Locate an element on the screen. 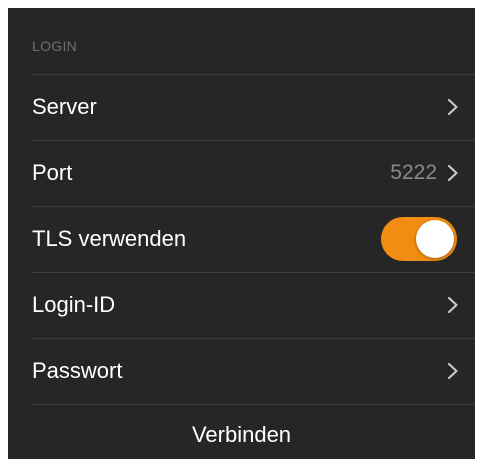 The height and width of the screenshot is (459, 478). server-row: Server is located at coordinates (241, 107).